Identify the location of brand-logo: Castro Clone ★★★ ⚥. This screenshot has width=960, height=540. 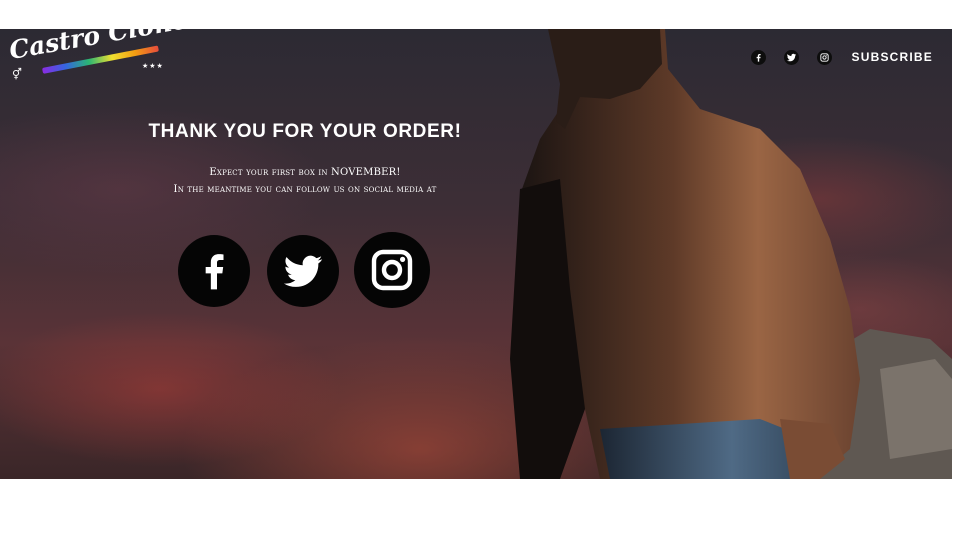
(98, 45).